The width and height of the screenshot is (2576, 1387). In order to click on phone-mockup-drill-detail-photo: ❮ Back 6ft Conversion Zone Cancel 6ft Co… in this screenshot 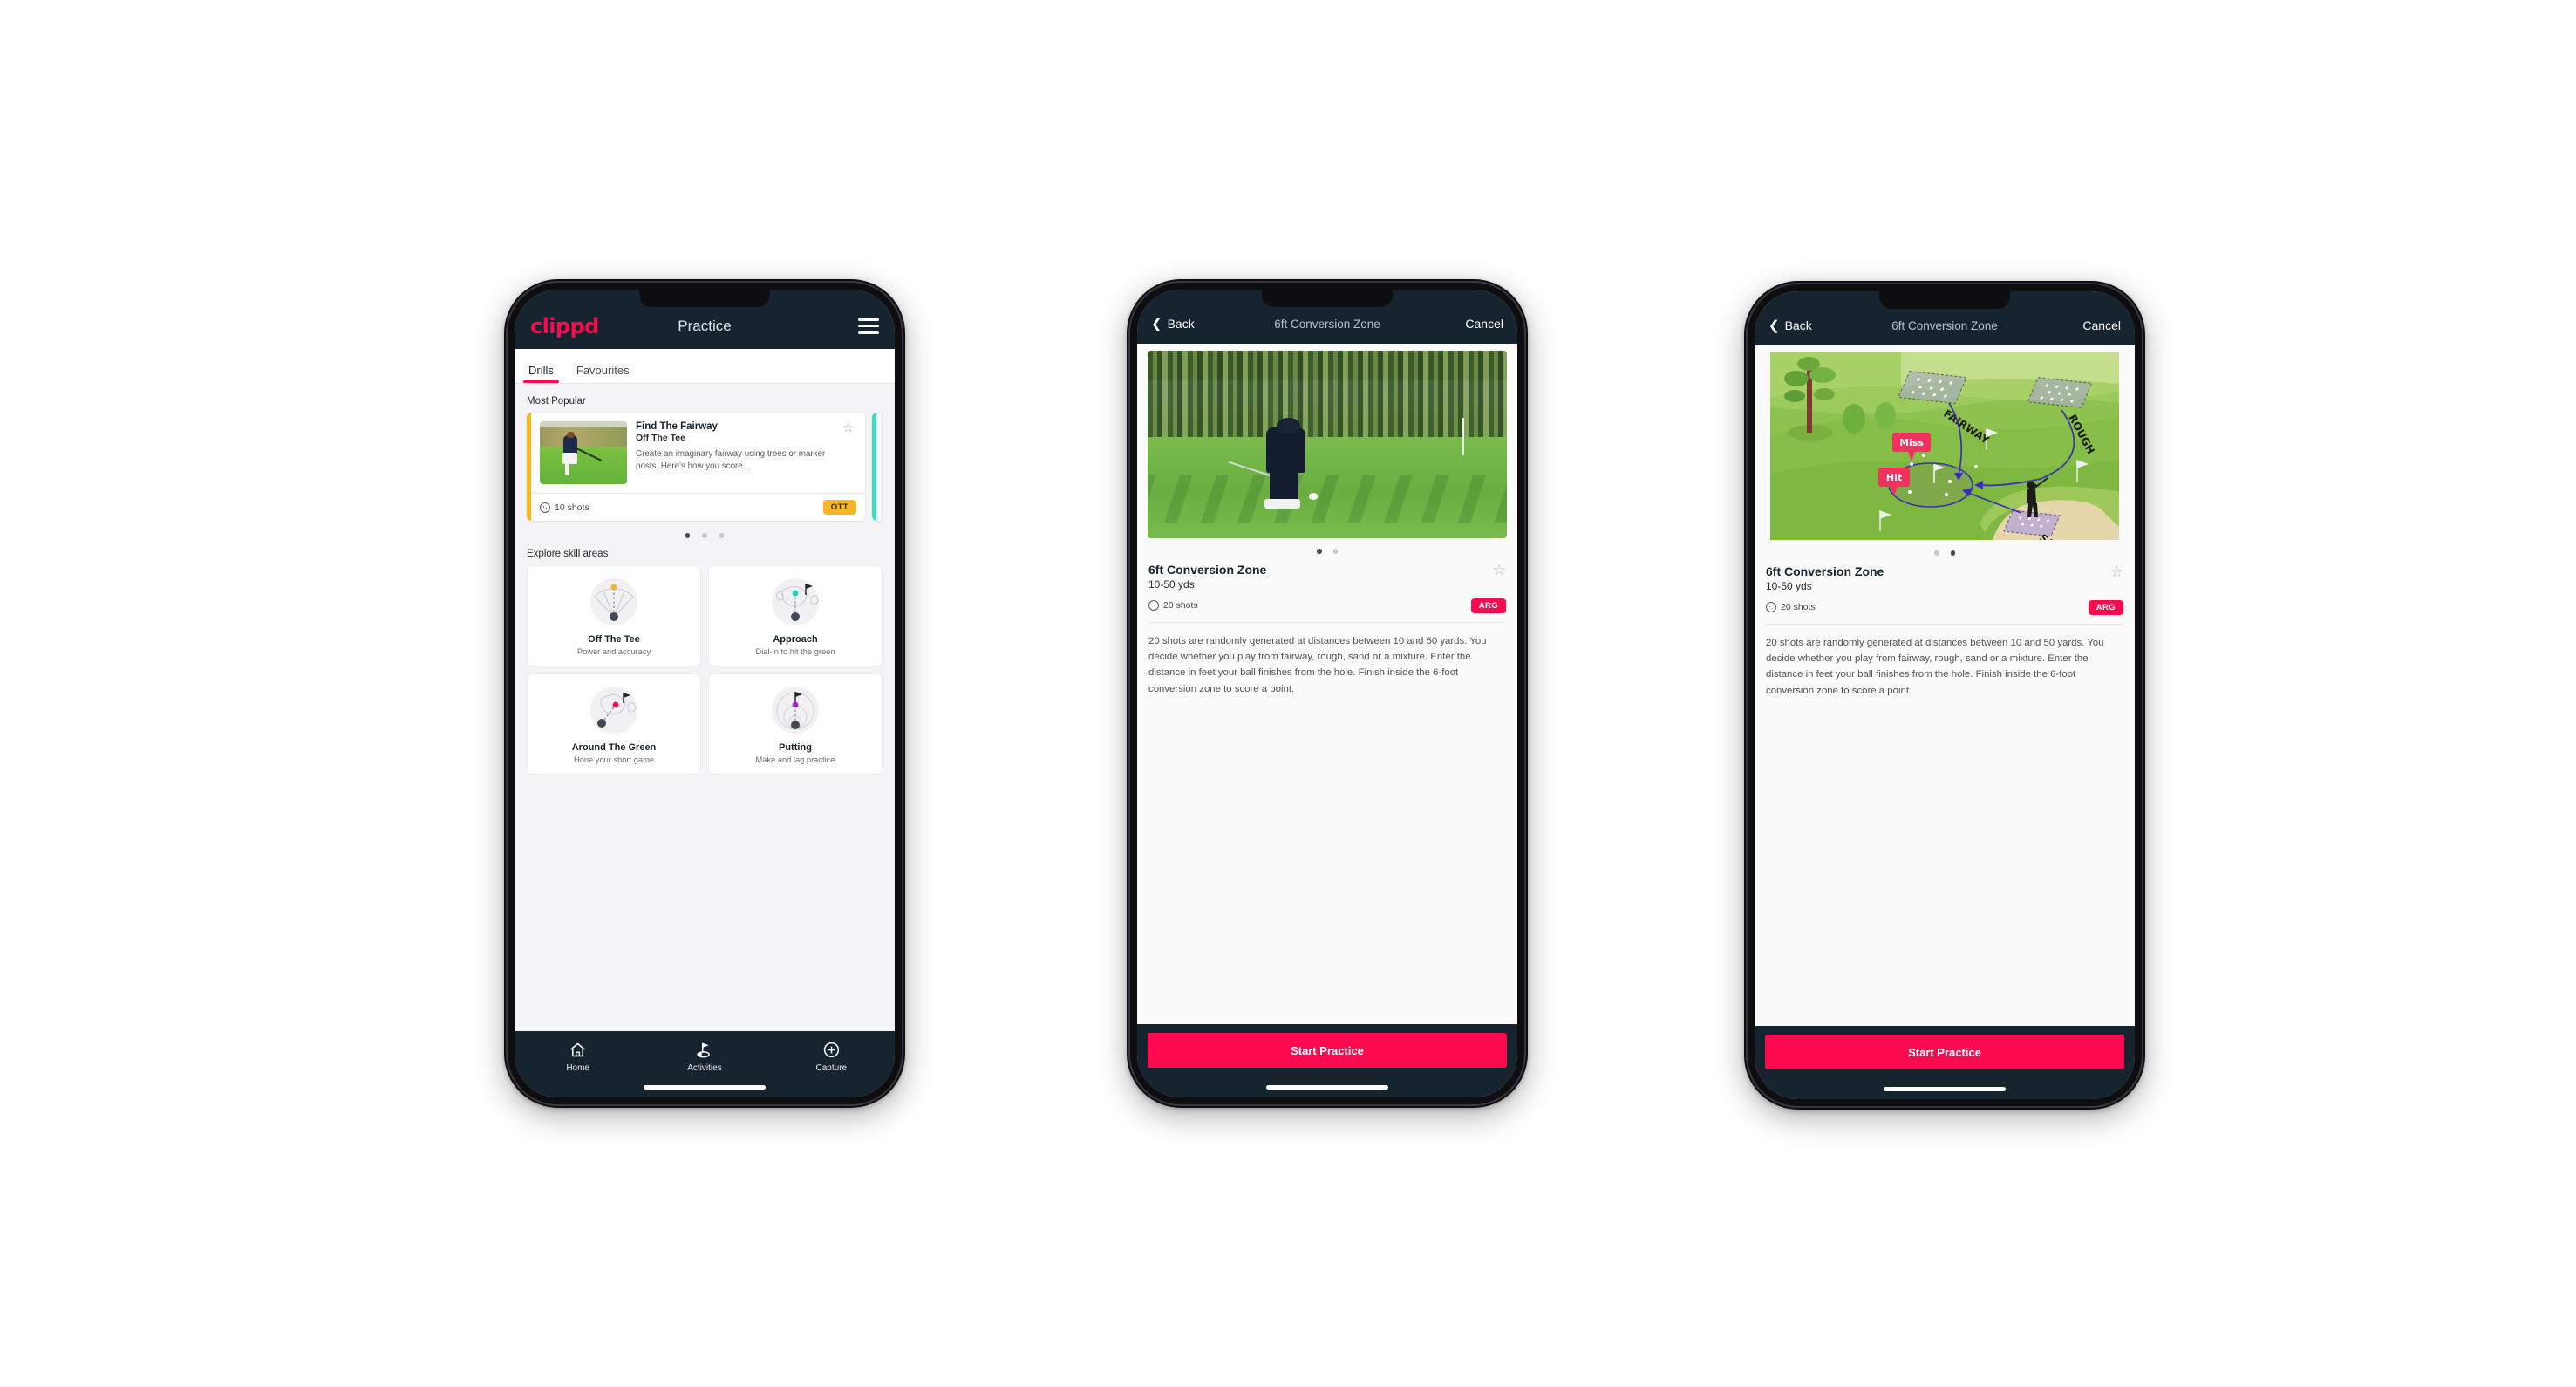, I will do `click(1327, 693)`.